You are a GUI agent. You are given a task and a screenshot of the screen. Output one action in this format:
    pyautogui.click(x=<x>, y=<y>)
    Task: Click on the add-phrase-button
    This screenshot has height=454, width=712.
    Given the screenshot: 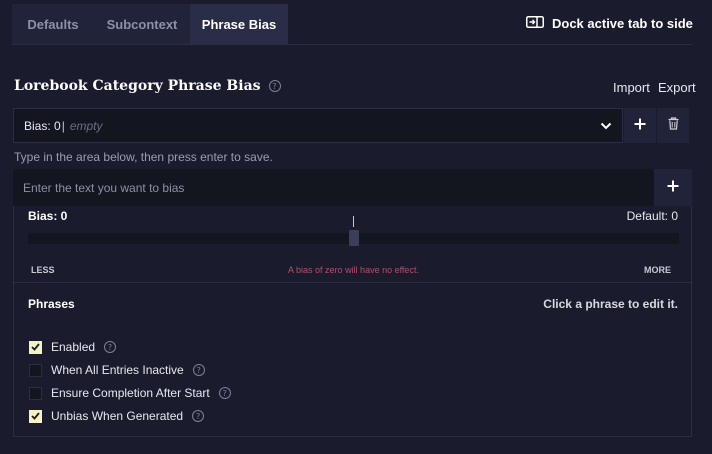 What is the action you would take?
    pyautogui.click(x=673, y=187)
    